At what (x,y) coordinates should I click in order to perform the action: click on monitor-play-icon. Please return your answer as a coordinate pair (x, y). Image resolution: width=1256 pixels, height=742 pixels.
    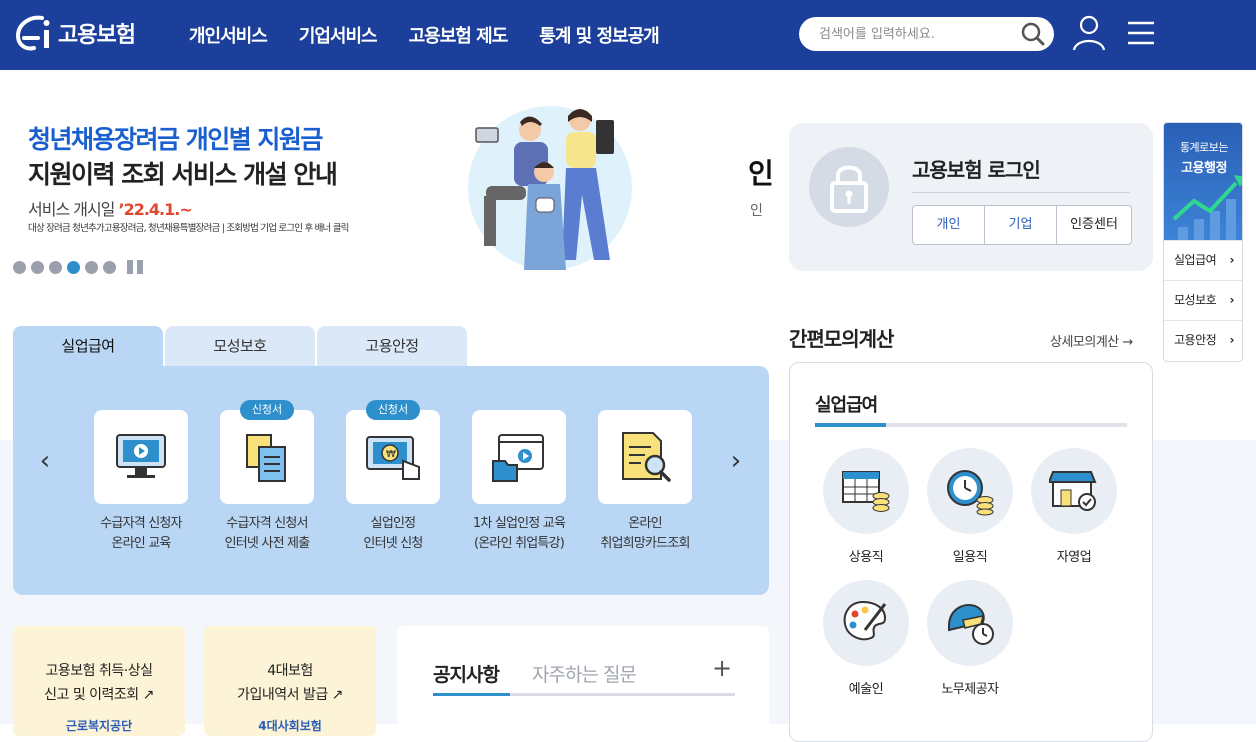
    Looking at the image, I should click on (141, 456).